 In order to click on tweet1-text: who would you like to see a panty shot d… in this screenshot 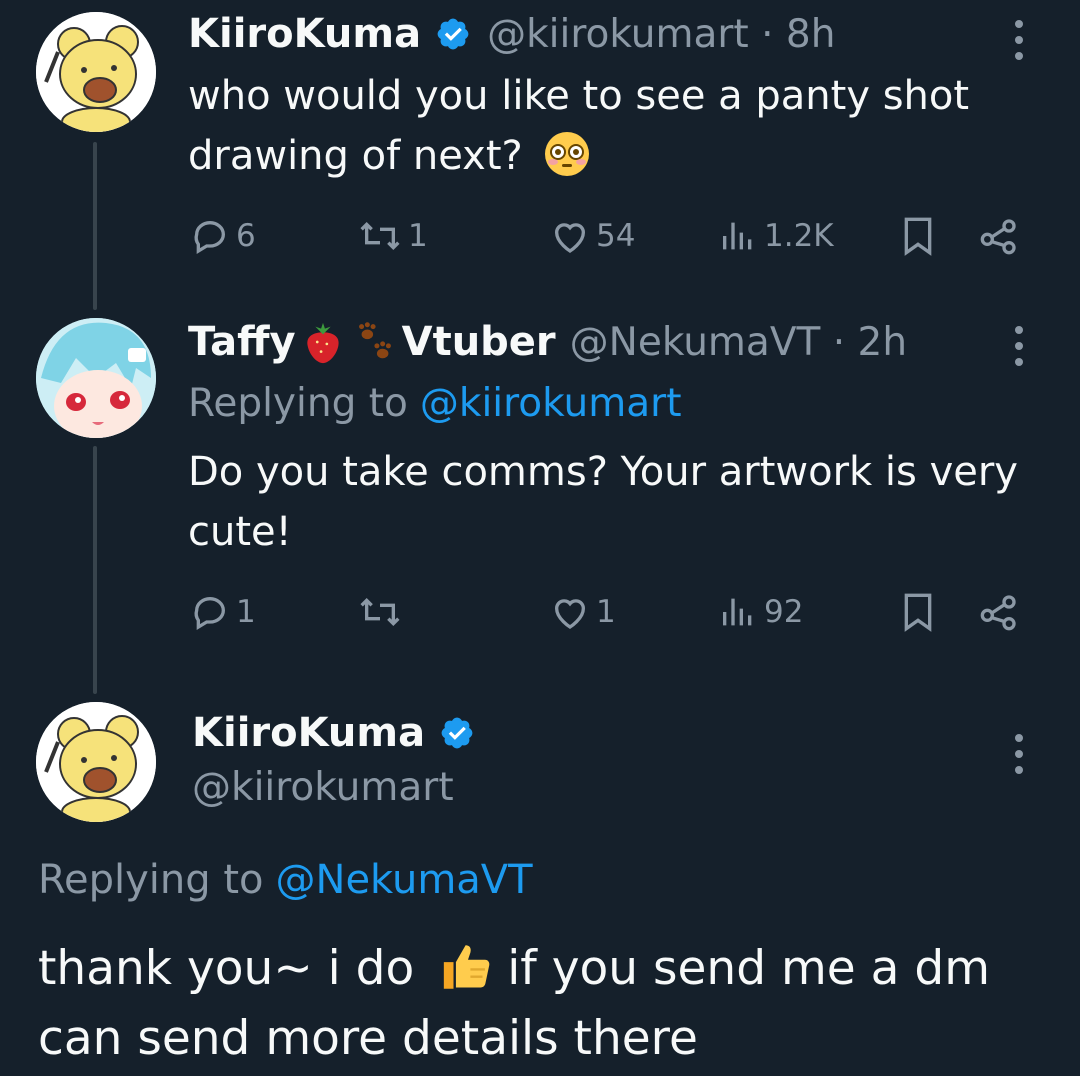, I will do `click(618, 126)`.